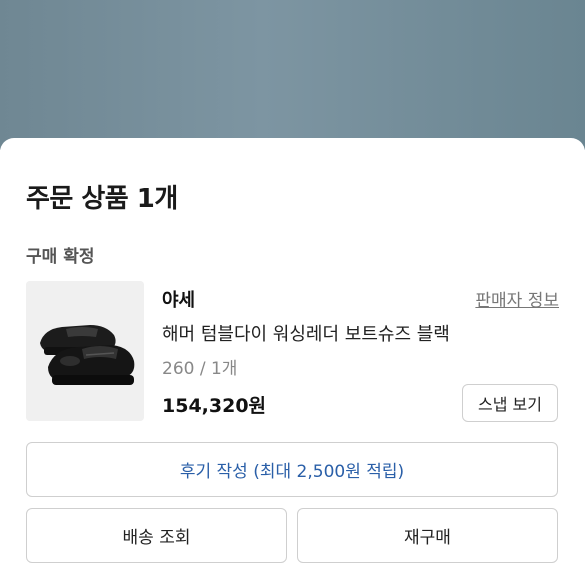 The height and width of the screenshot is (585, 585). I want to click on order-status-label: 구매 확정, so click(60, 257).